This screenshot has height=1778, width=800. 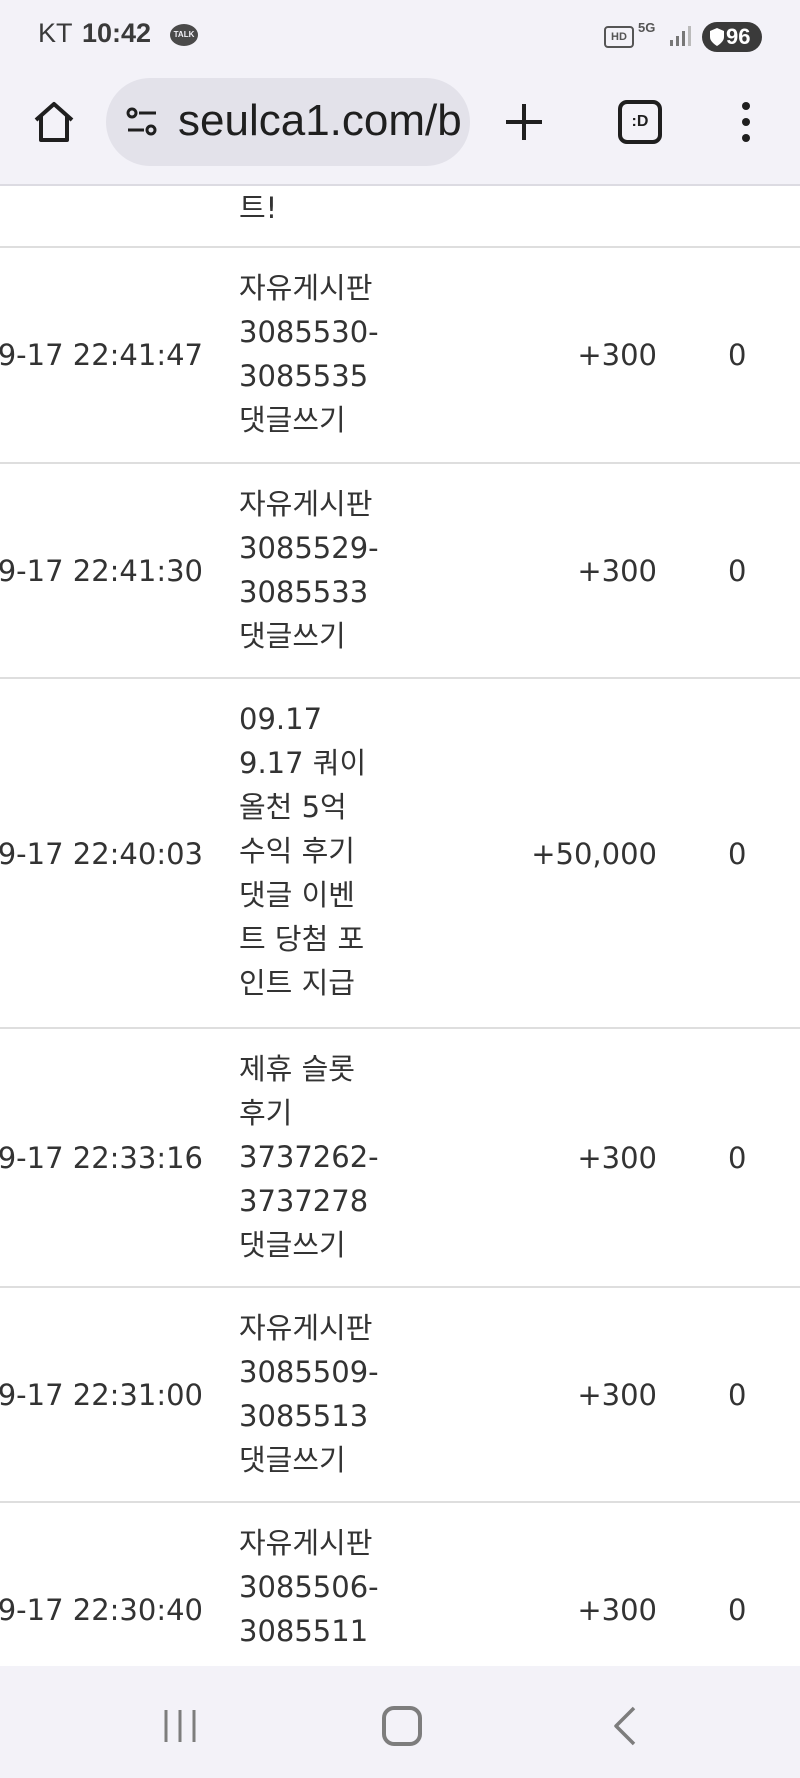 What do you see at coordinates (400, 217) in the screenshot?
I see `table-row: 트!` at bounding box center [400, 217].